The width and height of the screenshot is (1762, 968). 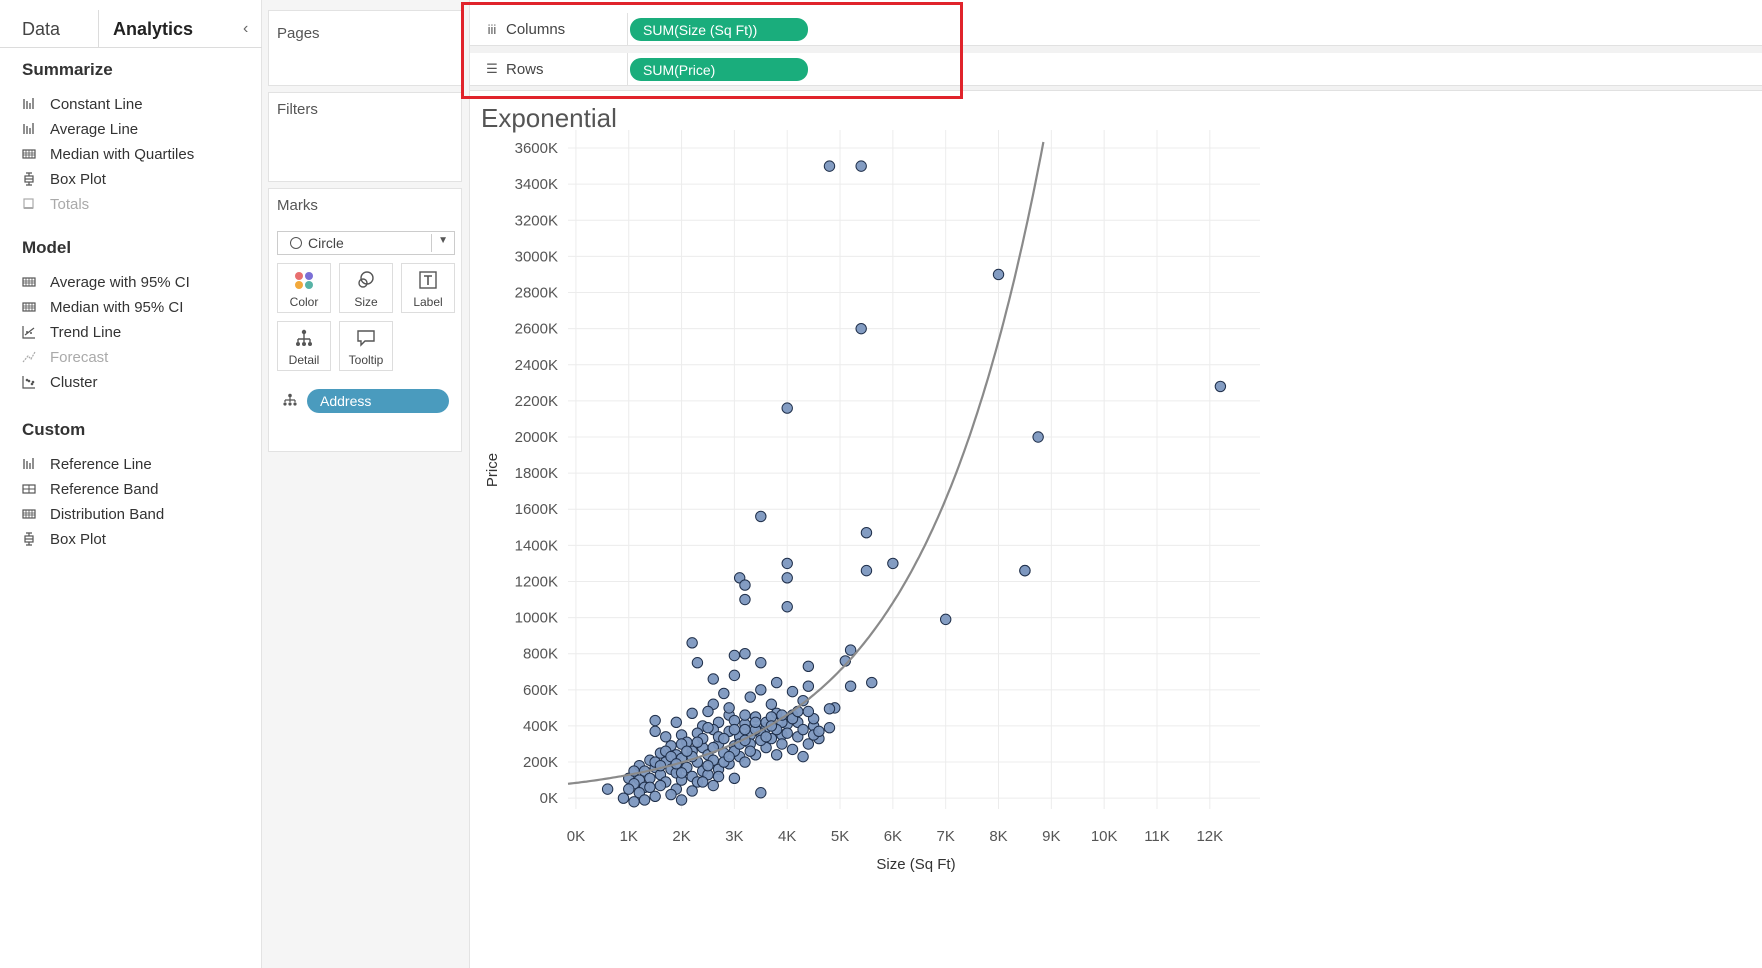 I want to click on tab-data: Data, so click(x=41, y=29).